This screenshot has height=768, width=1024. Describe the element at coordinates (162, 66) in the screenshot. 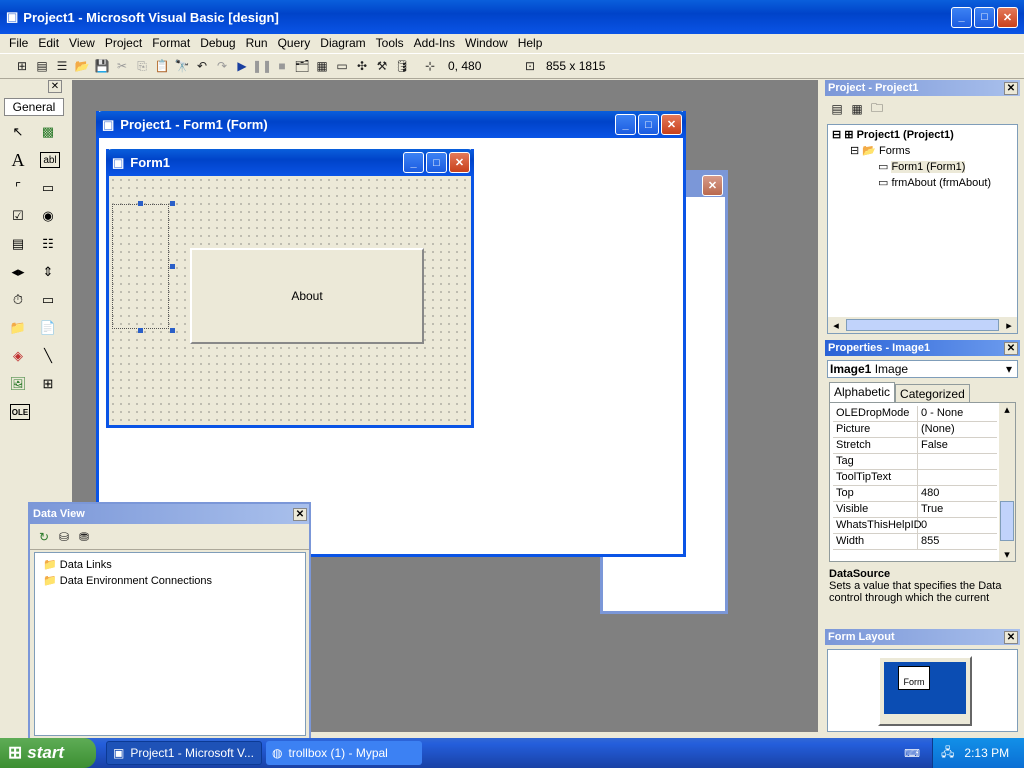

I see `paste-icon: 📋` at that location.